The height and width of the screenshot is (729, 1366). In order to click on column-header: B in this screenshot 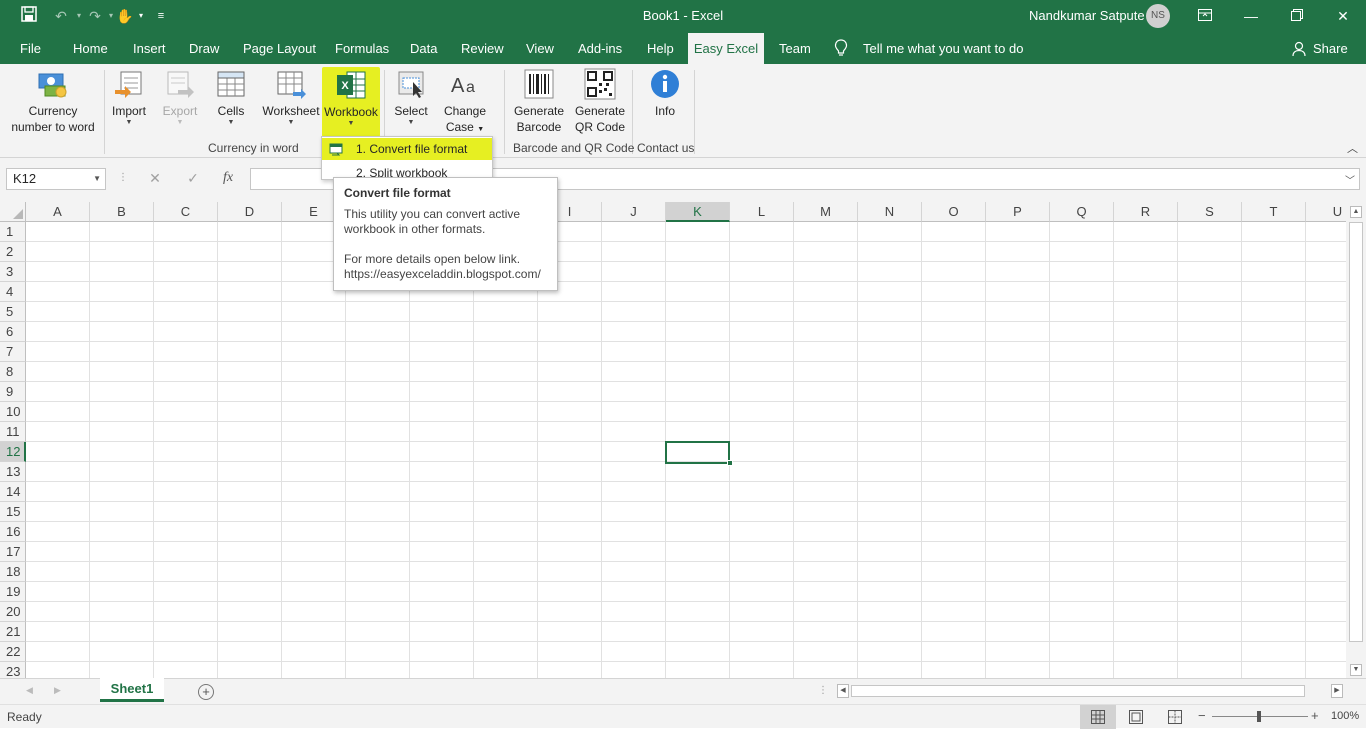, I will do `click(122, 212)`.